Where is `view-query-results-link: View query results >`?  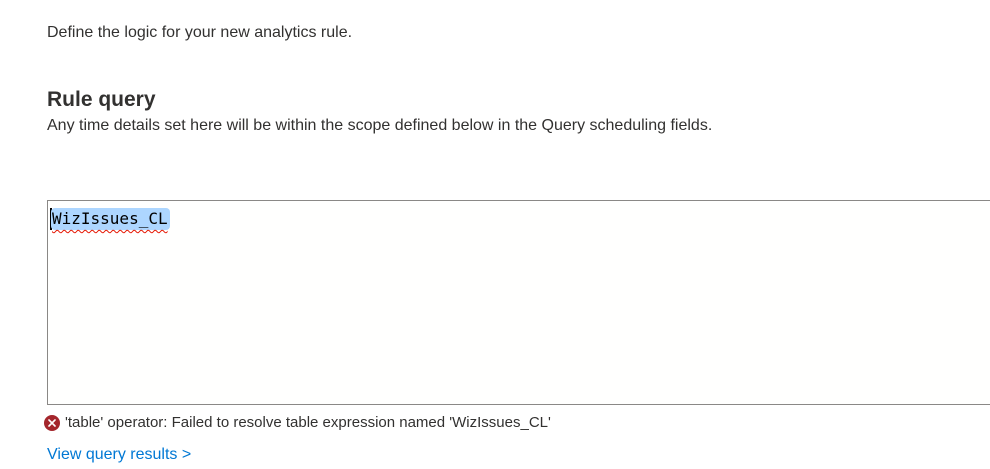
view-query-results-link: View query results > is located at coordinates (119, 455).